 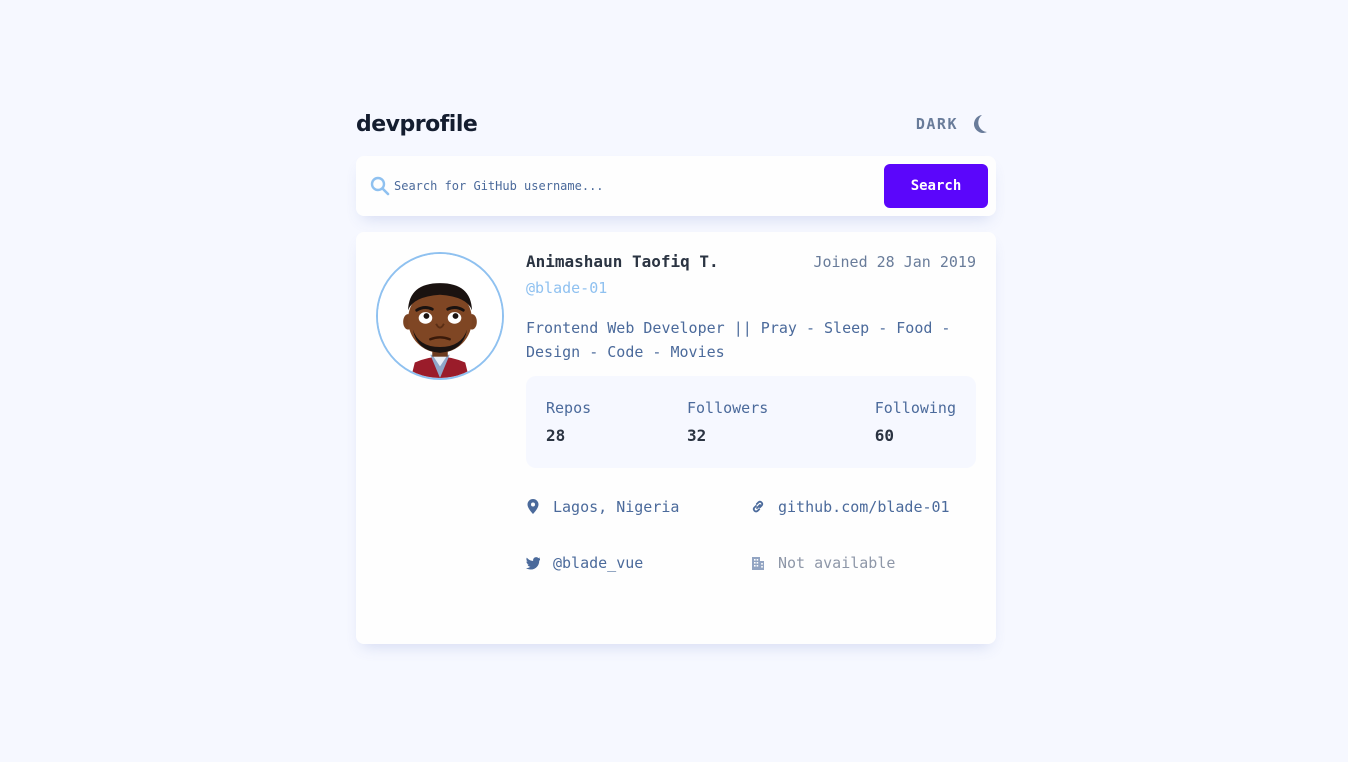 I want to click on location-pin-icon, so click(x=533, y=506).